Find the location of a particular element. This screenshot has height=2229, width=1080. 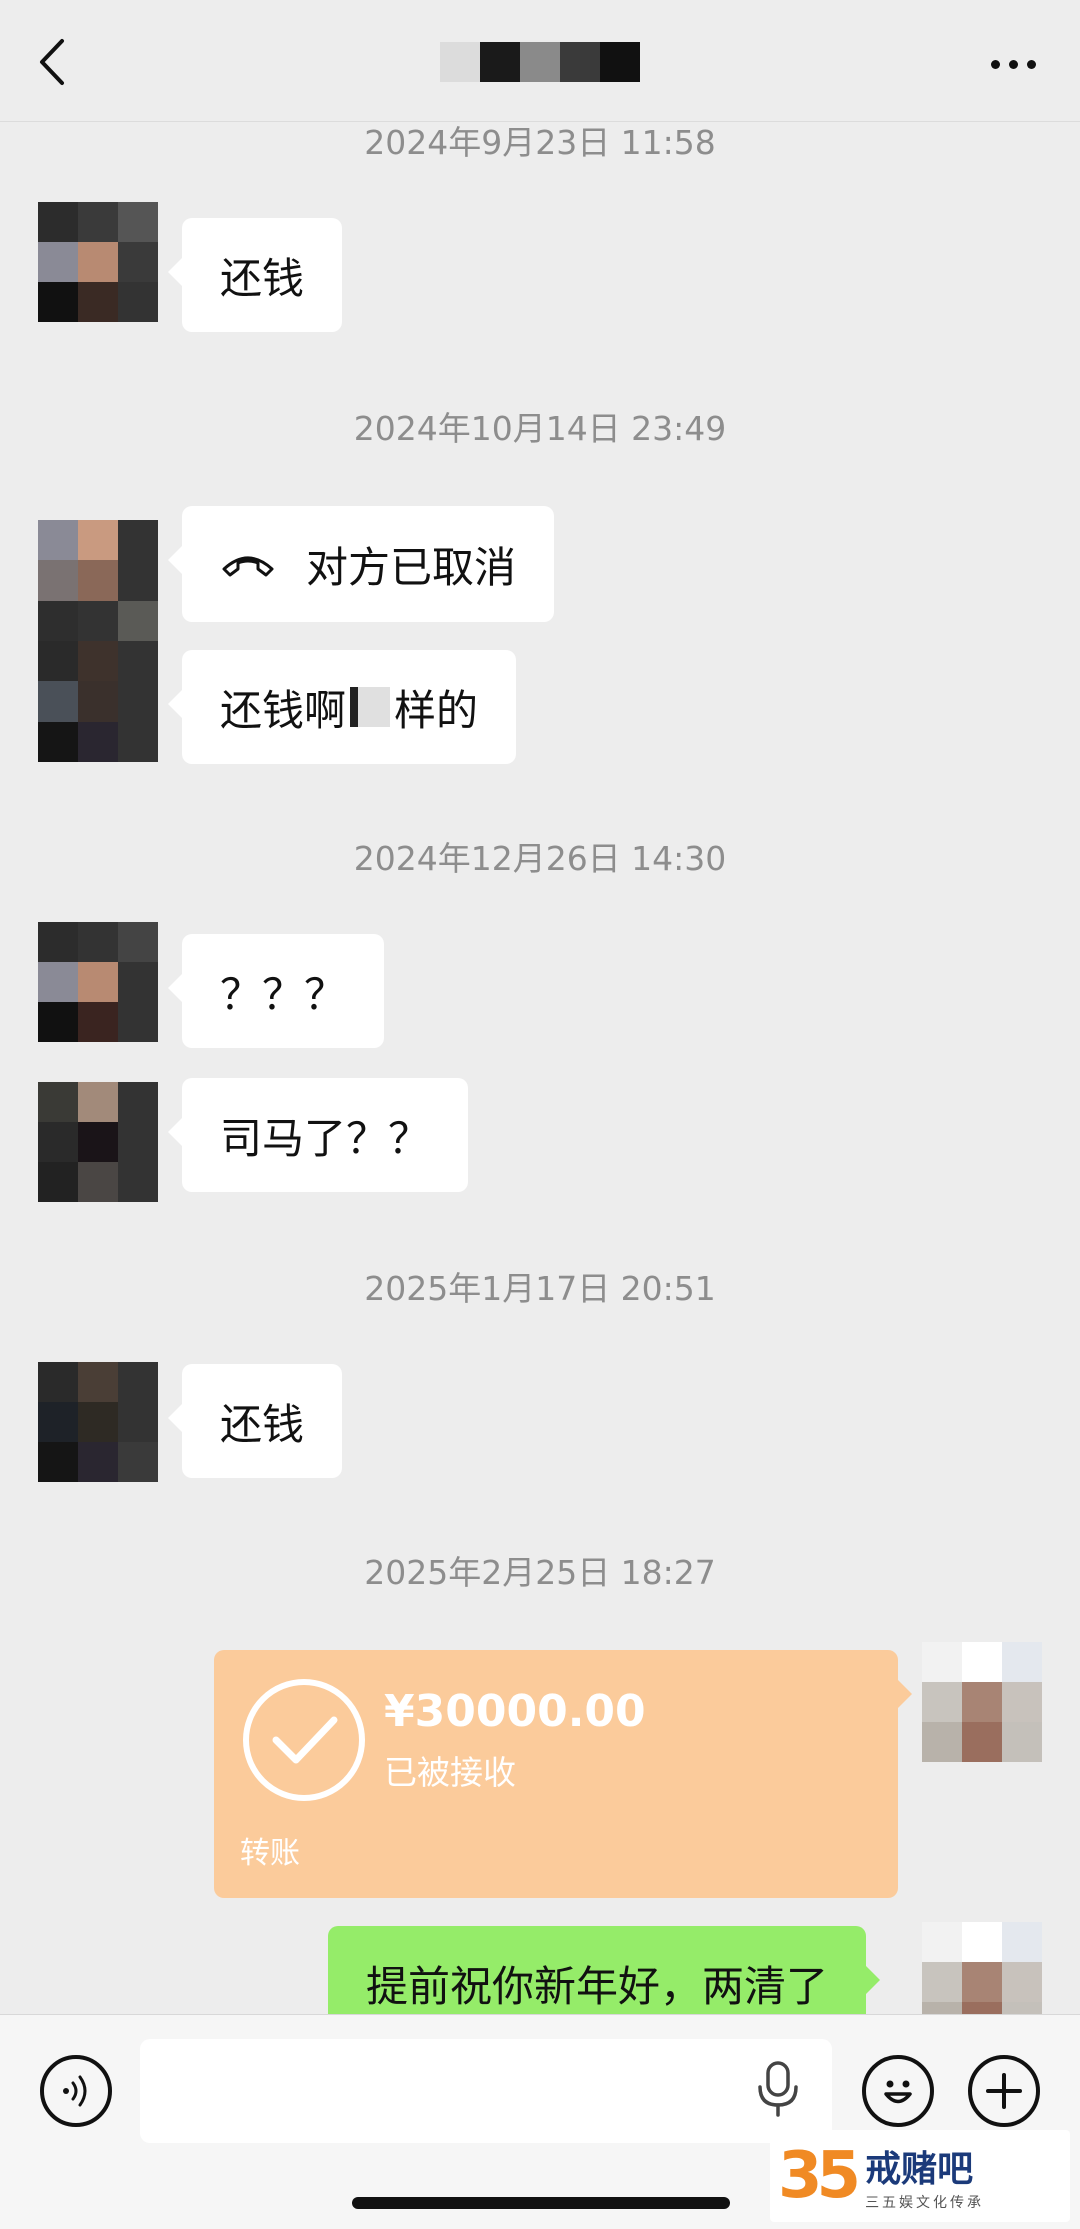

watermark-number: 35 is located at coordinates (819, 2176).